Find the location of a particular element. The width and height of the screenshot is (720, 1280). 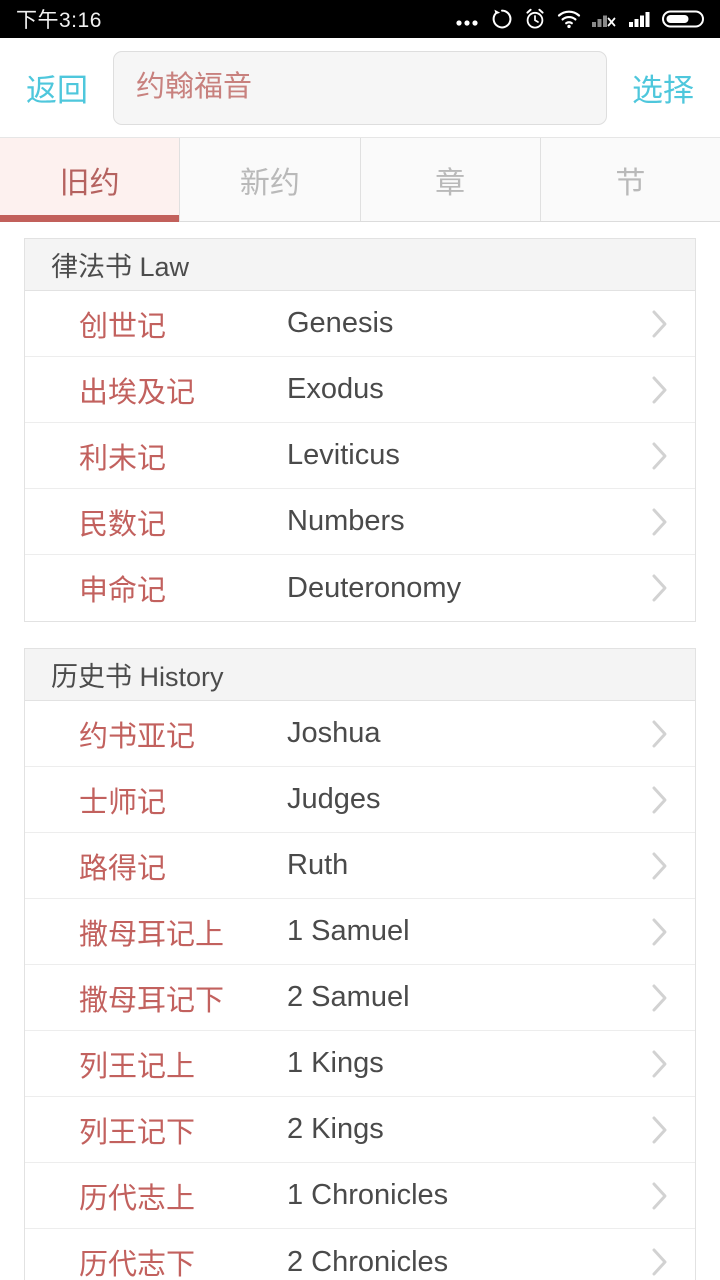

list-item: 撒母耳记上 1 Samuel is located at coordinates (360, 932).